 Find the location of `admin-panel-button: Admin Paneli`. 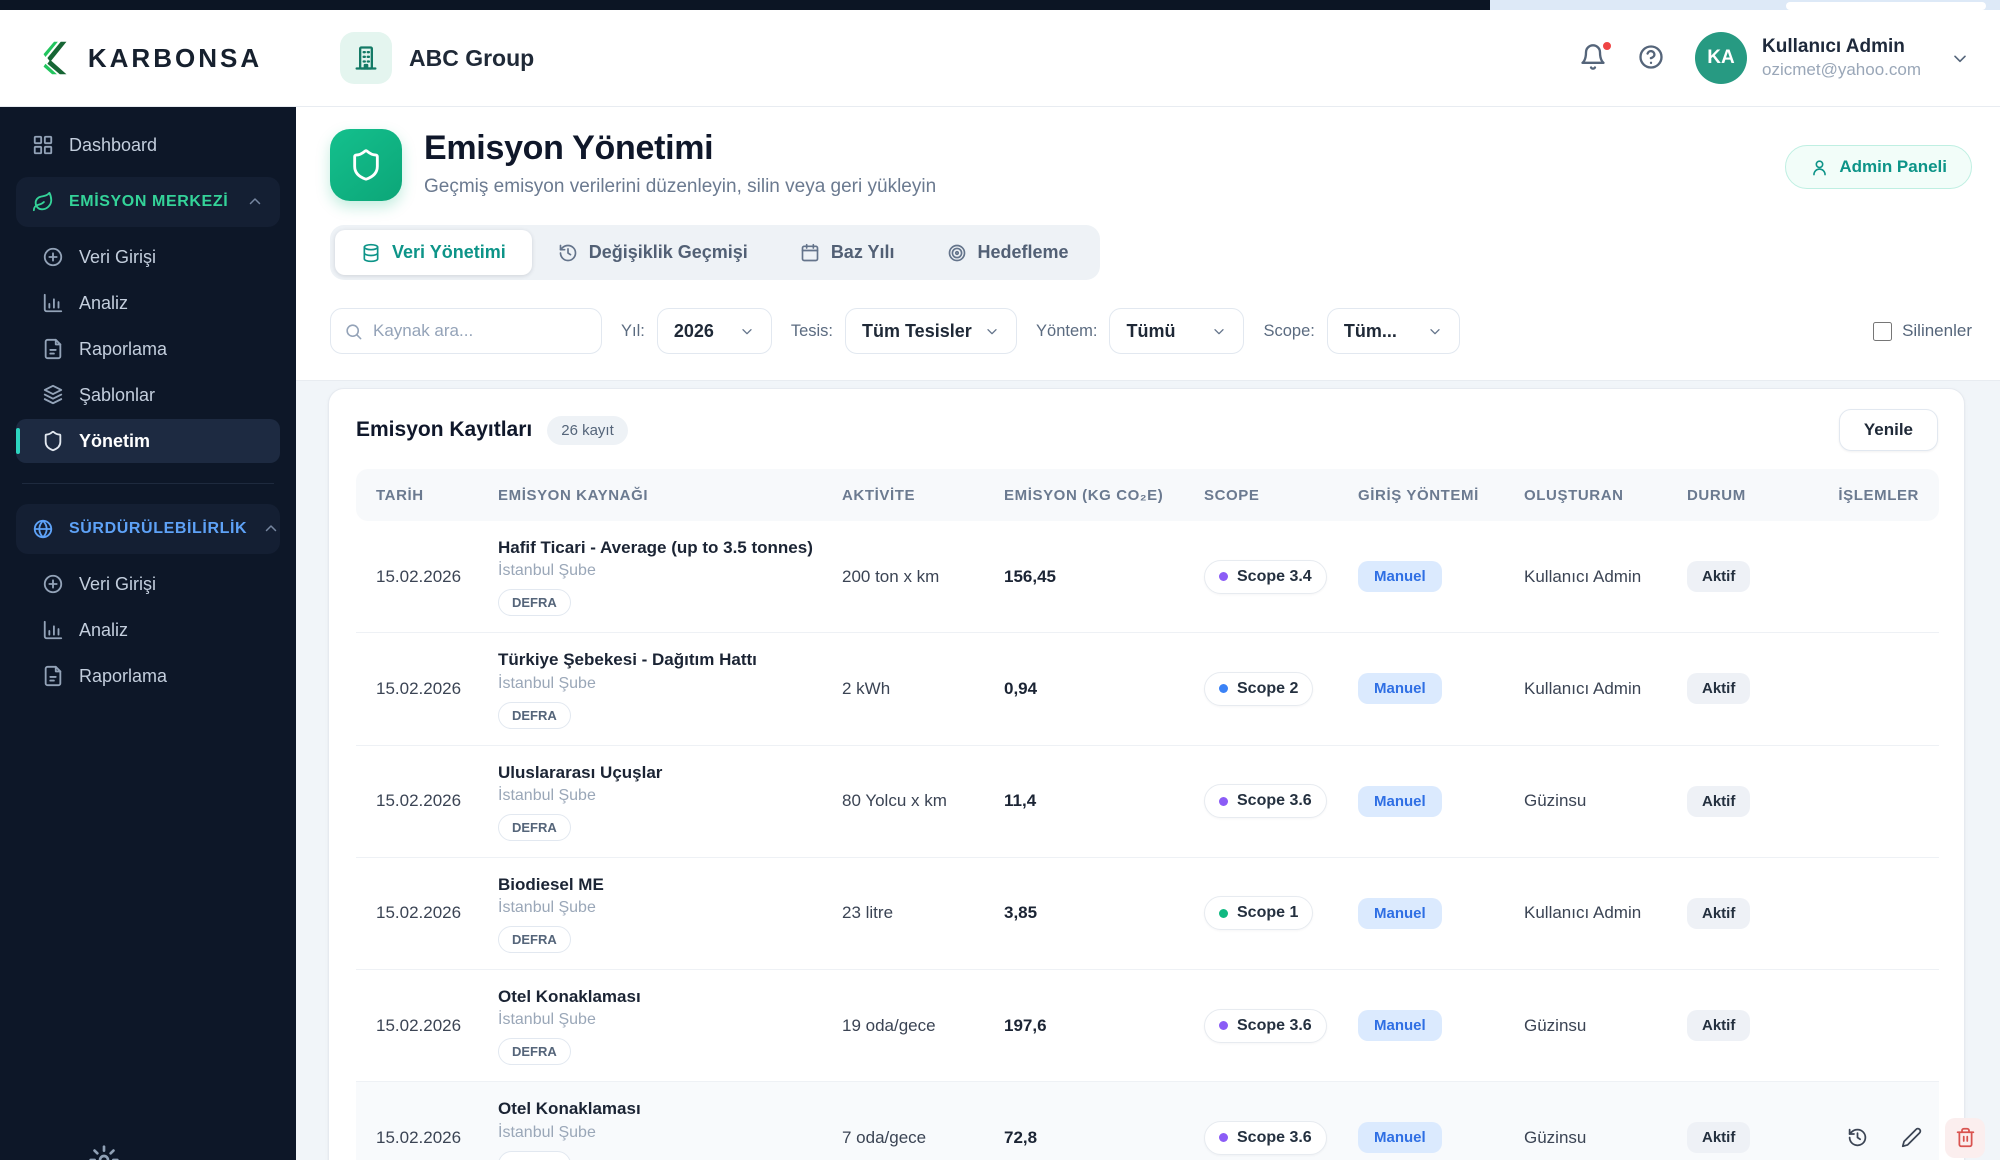

admin-panel-button: Admin Paneli is located at coordinates (1878, 167).